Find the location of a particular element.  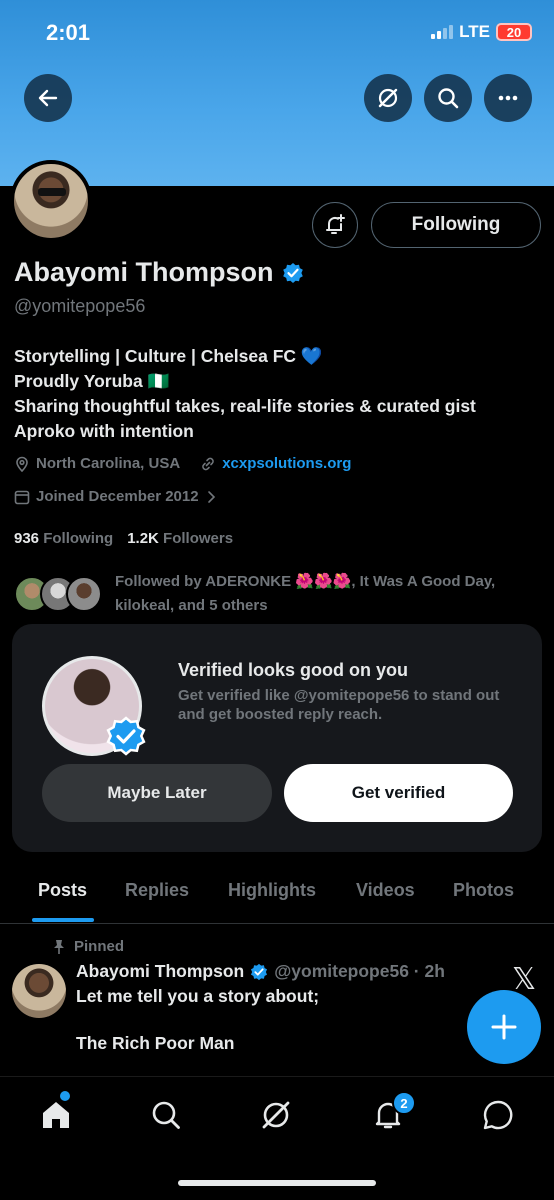

grok-button is located at coordinates (388, 98).